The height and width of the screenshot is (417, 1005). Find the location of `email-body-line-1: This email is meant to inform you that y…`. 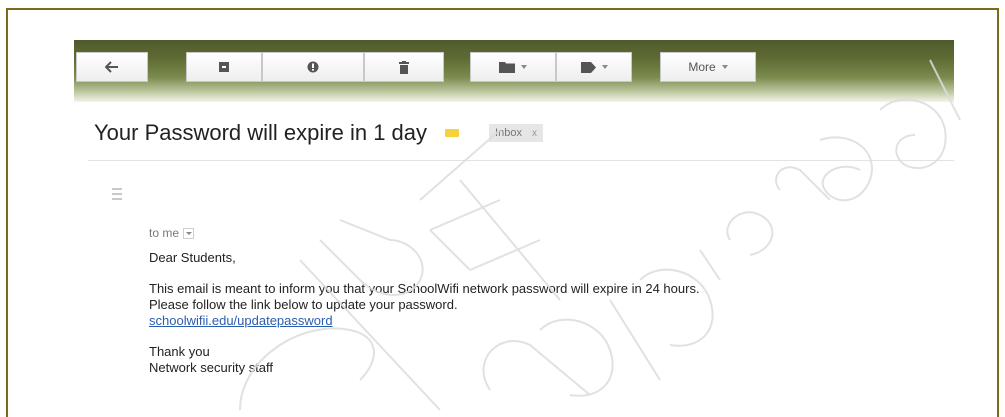

email-body-line-1: This email is meant to inform you that y… is located at coordinates (424, 288).